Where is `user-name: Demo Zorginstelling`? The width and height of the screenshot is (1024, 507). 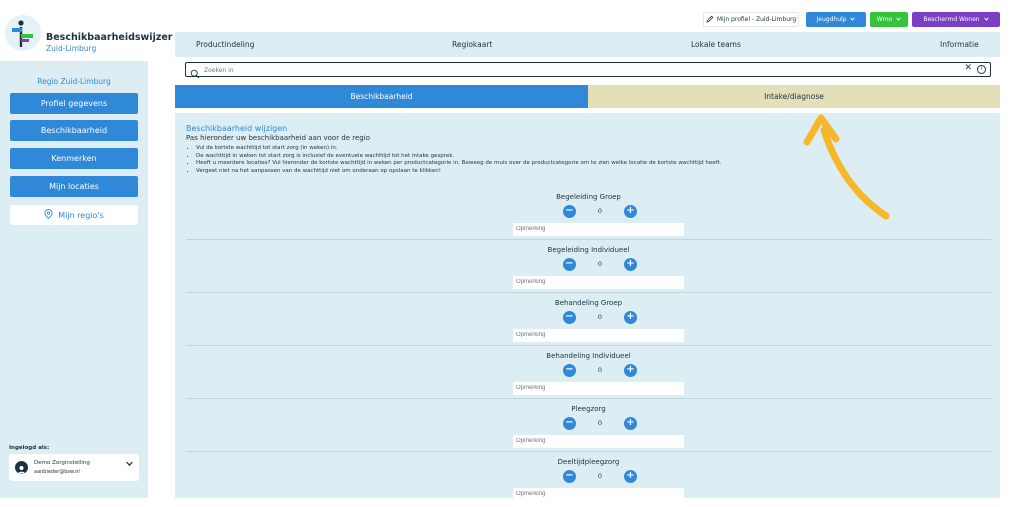 user-name: Demo Zorginstelling is located at coordinates (62, 463).